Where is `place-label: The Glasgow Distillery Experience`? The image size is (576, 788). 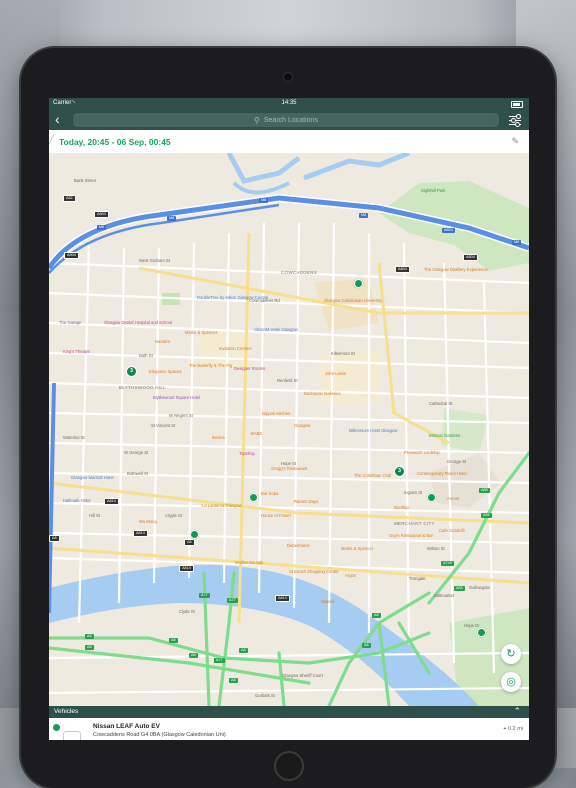
place-label: The Glasgow Distillery Experience is located at coordinates (456, 269).